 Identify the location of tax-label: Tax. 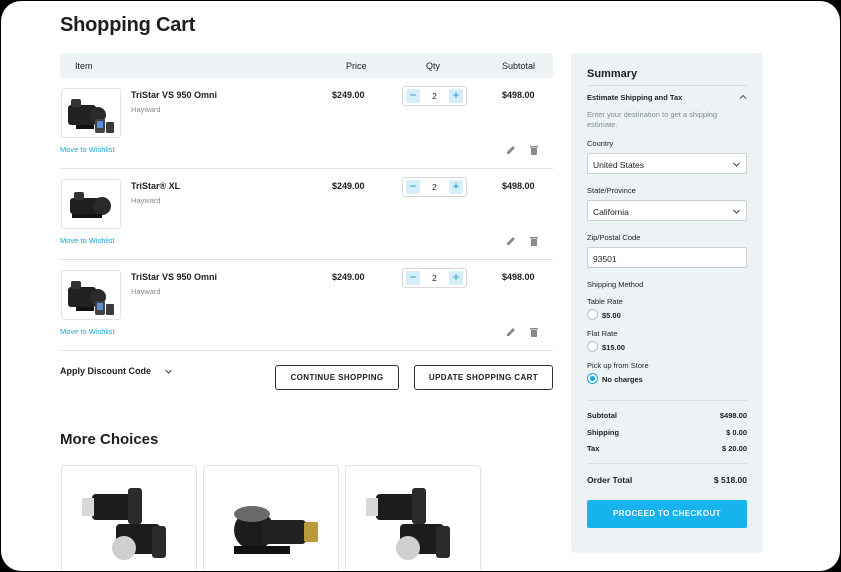
(593, 448).